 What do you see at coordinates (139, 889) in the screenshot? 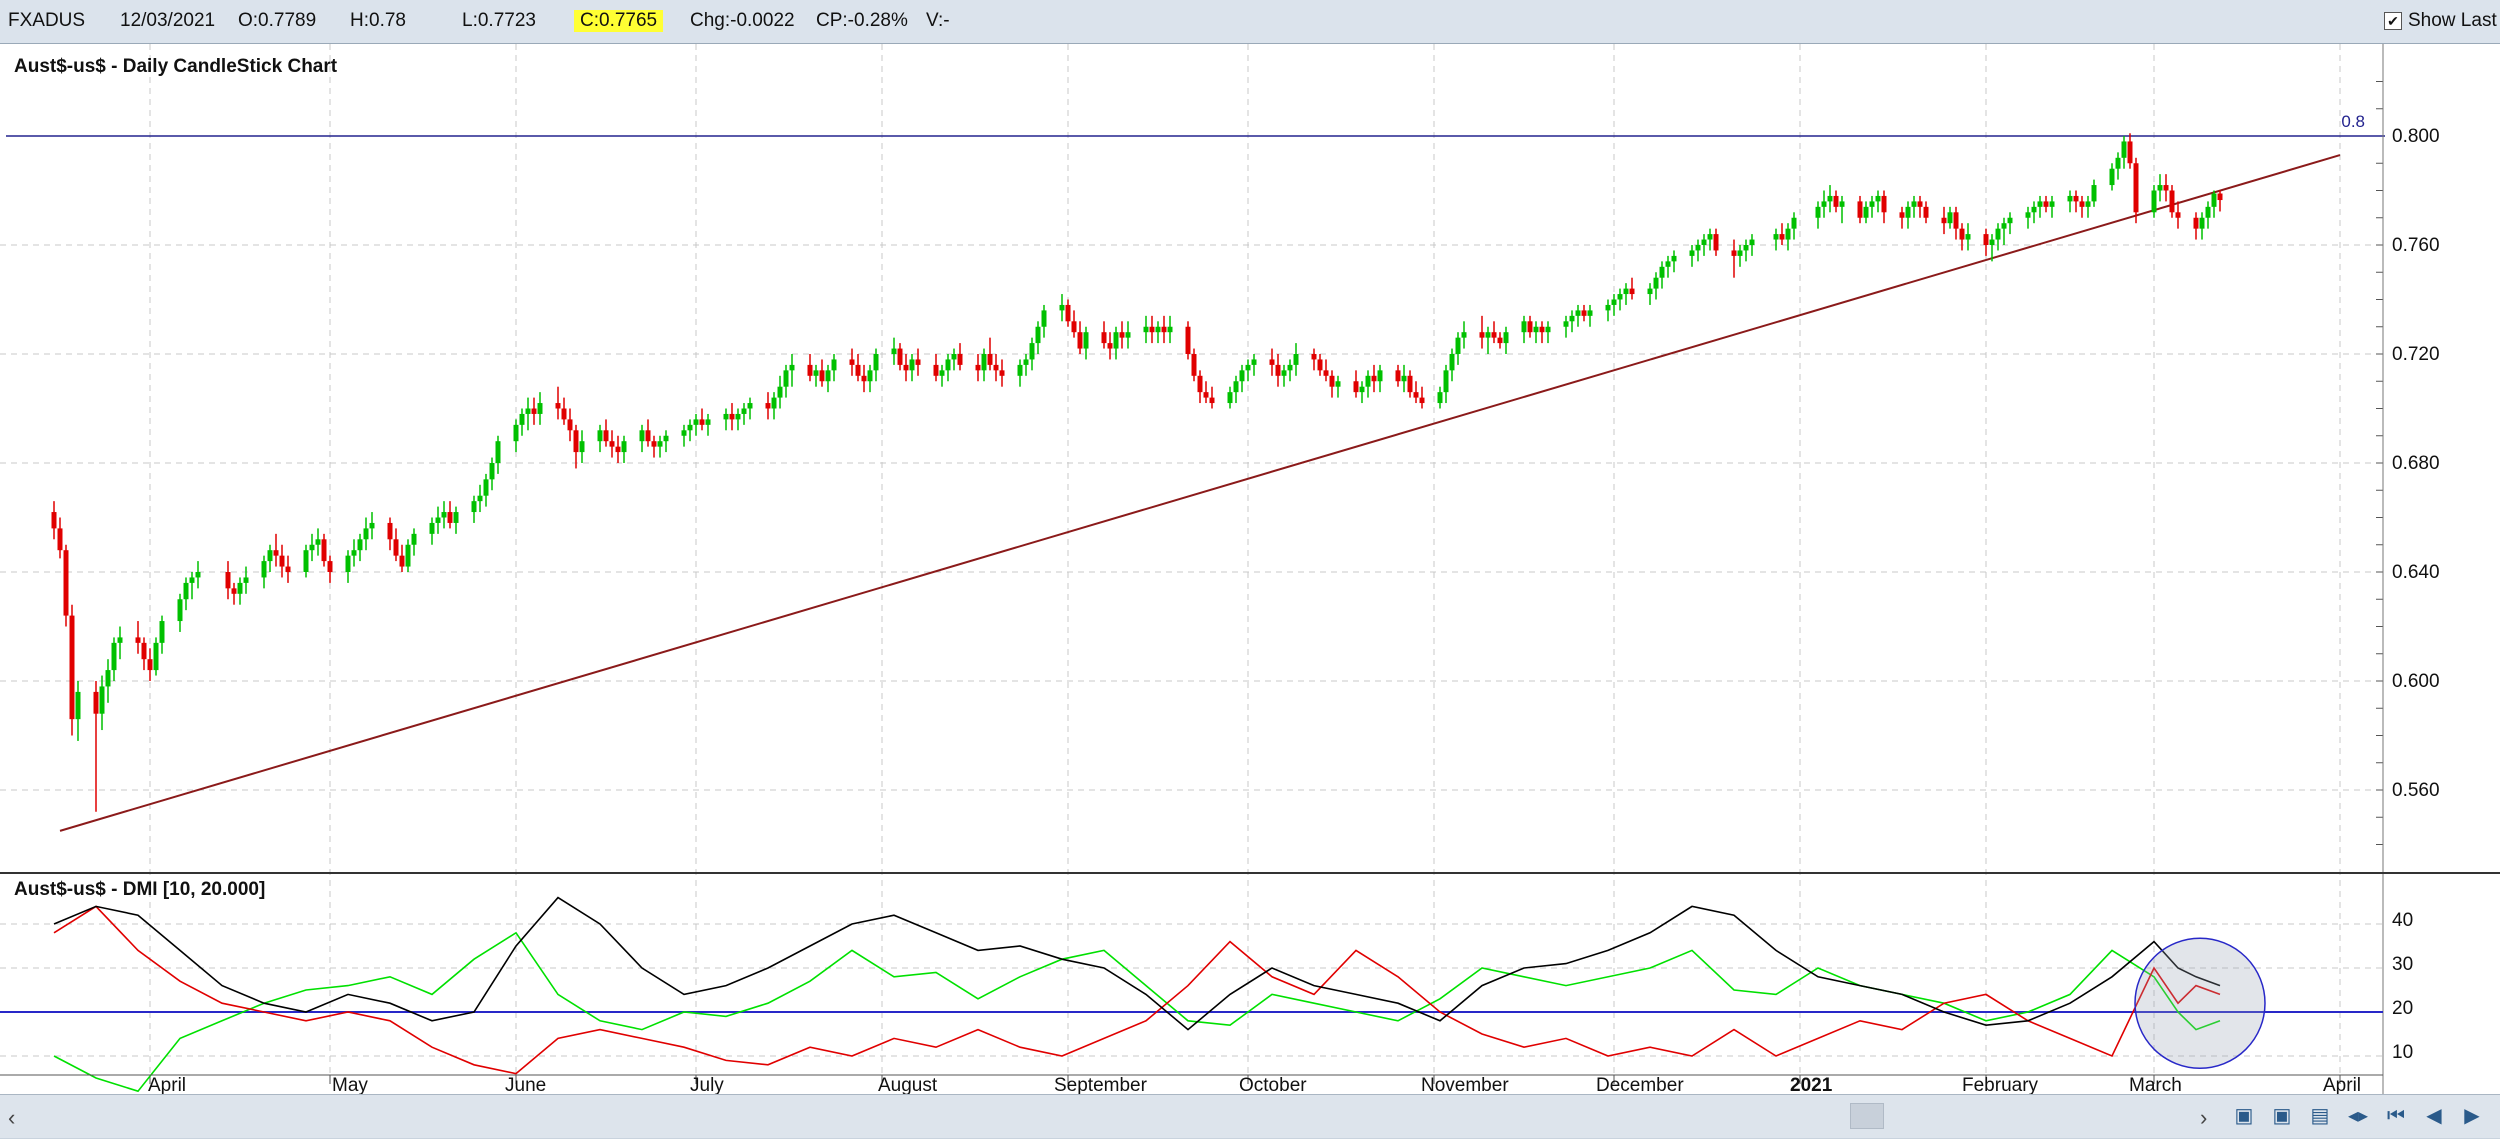
I see `dmi-chart-title: Aust$-us$ - DMI [10, 20.000]` at bounding box center [139, 889].